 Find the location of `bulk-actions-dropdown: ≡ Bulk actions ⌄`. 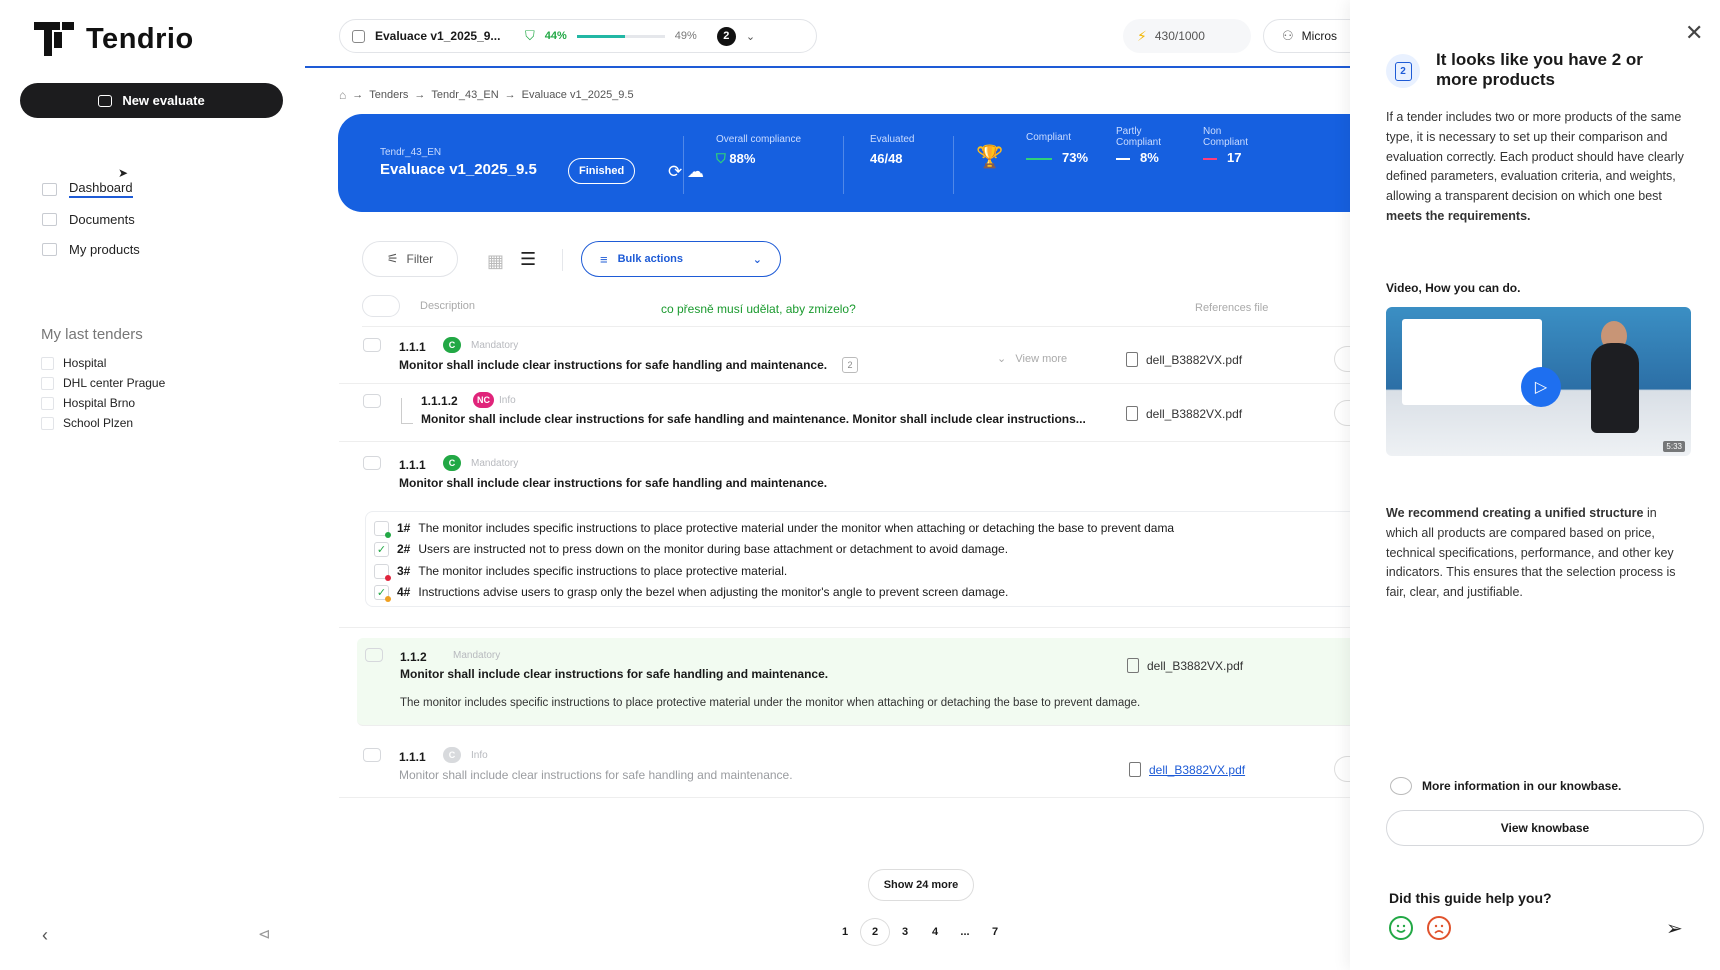

bulk-actions-dropdown: ≡ Bulk actions ⌄ is located at coordinates (681, 259).